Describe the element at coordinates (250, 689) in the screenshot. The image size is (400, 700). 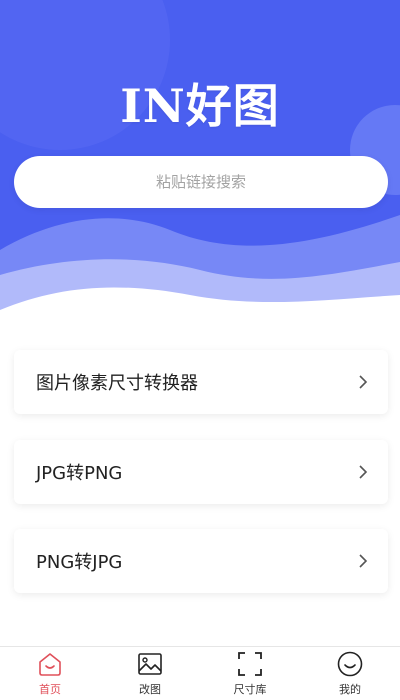
I see `tab-label: 尺寸库` at that location.